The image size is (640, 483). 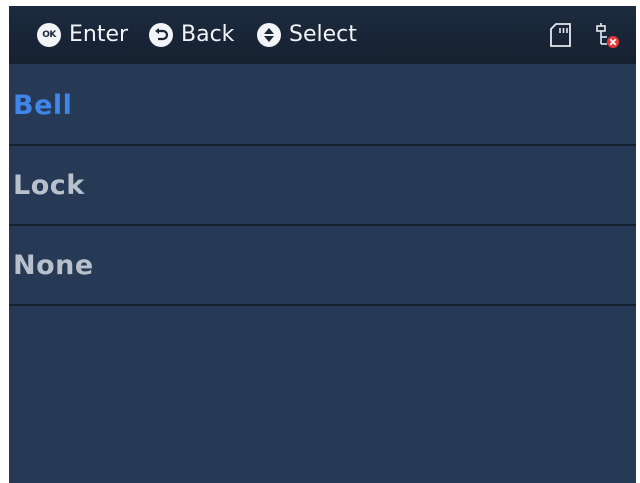 What do you see at coordinates (53, 265) in the screenshot?
I see `menu-item-label: None` at bounding box center [53, 265].